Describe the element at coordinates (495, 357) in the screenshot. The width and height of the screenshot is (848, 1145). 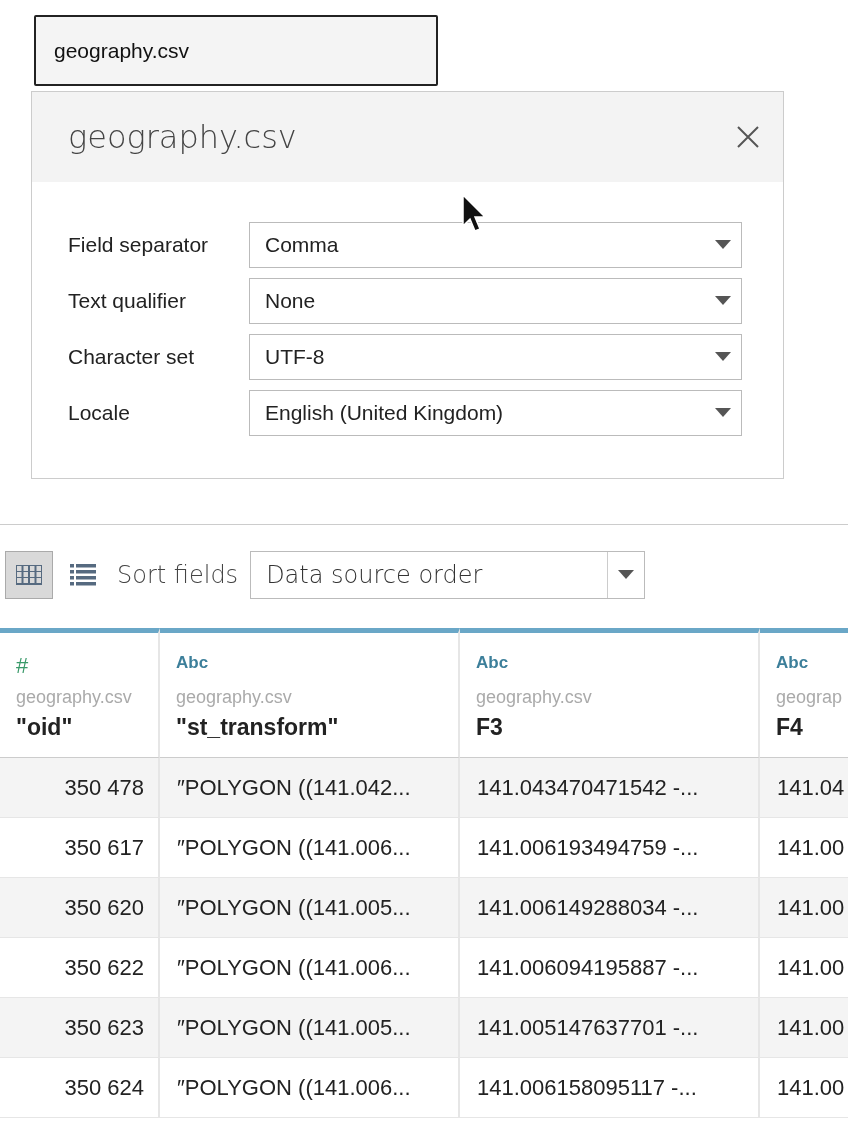
I see `dropdown: UTF-8` at that location.